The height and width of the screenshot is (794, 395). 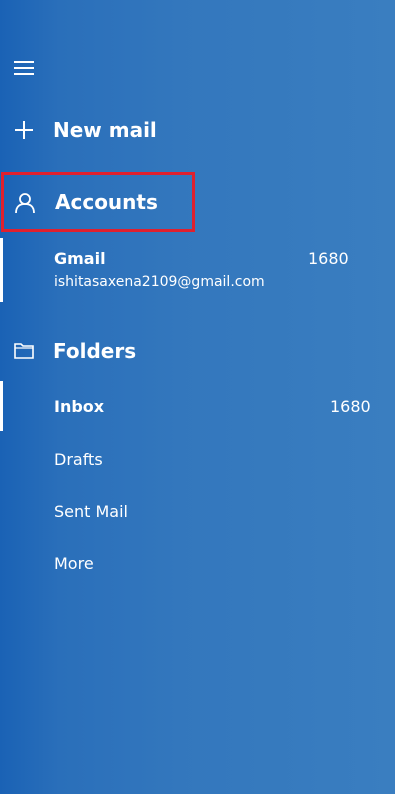 I want to click on folder-icon, so click(x=24, y=351).